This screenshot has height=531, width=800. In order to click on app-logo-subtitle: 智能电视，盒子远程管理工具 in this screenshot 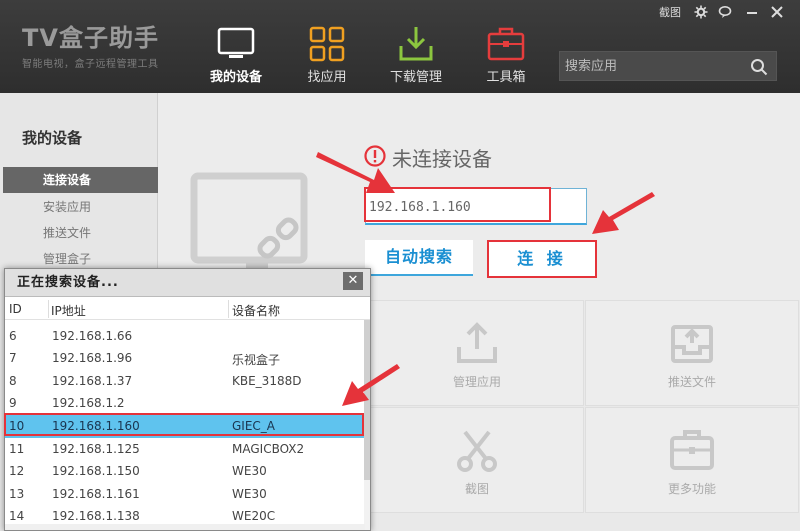, I will do `click(90, 64)`.